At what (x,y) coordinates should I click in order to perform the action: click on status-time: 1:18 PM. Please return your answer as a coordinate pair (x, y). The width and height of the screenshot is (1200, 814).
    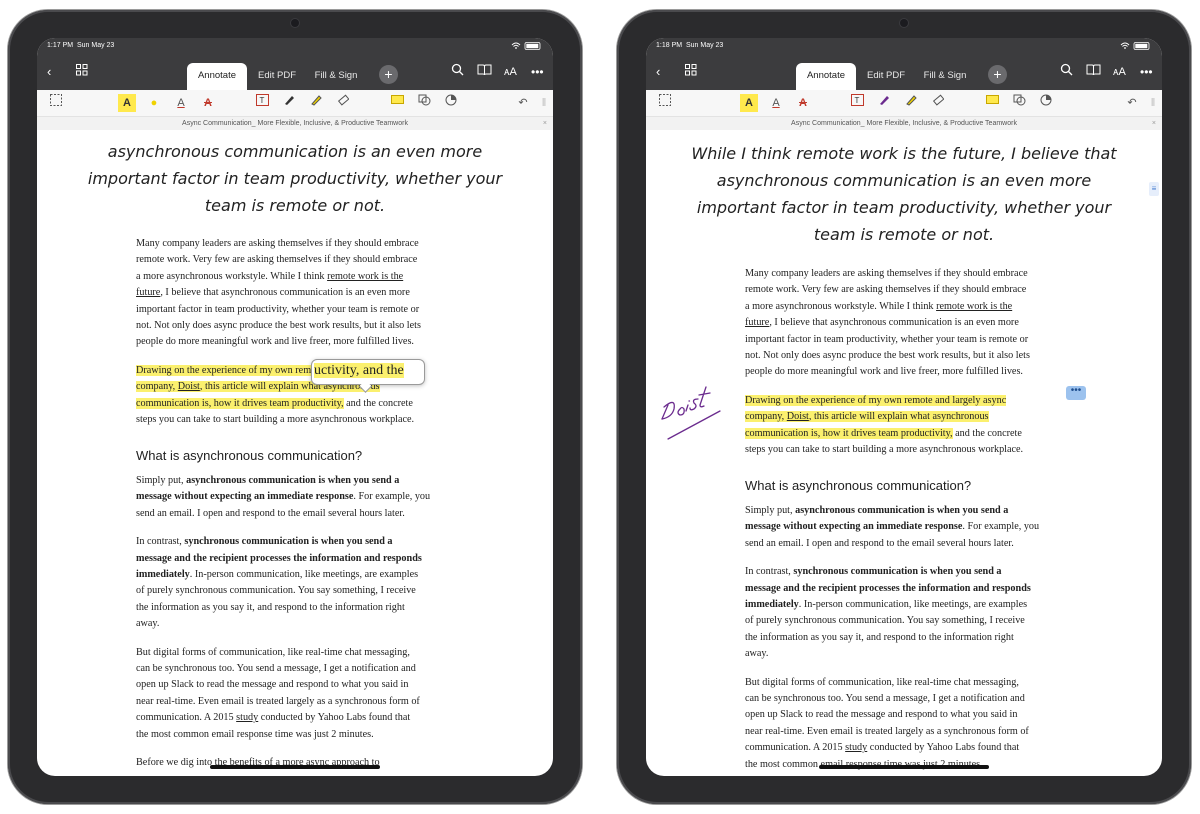
    Looking at the image, I should click on (669, 45).